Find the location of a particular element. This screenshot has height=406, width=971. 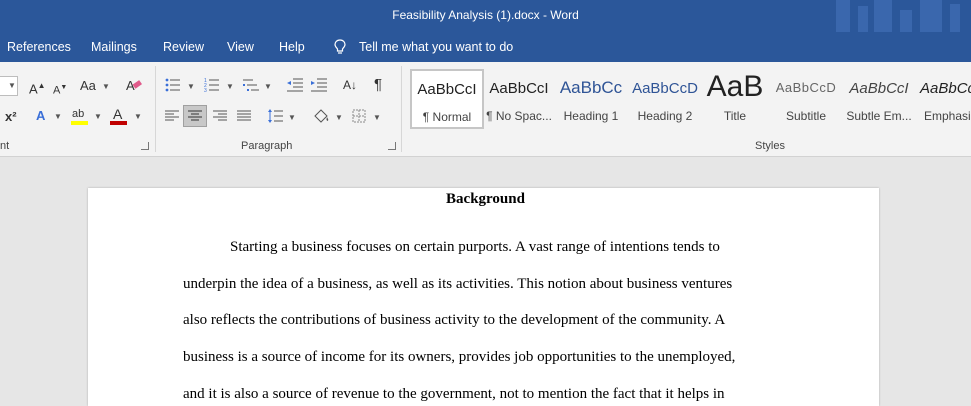

style-name: Heading 1 is located at coordinates (591, 116).